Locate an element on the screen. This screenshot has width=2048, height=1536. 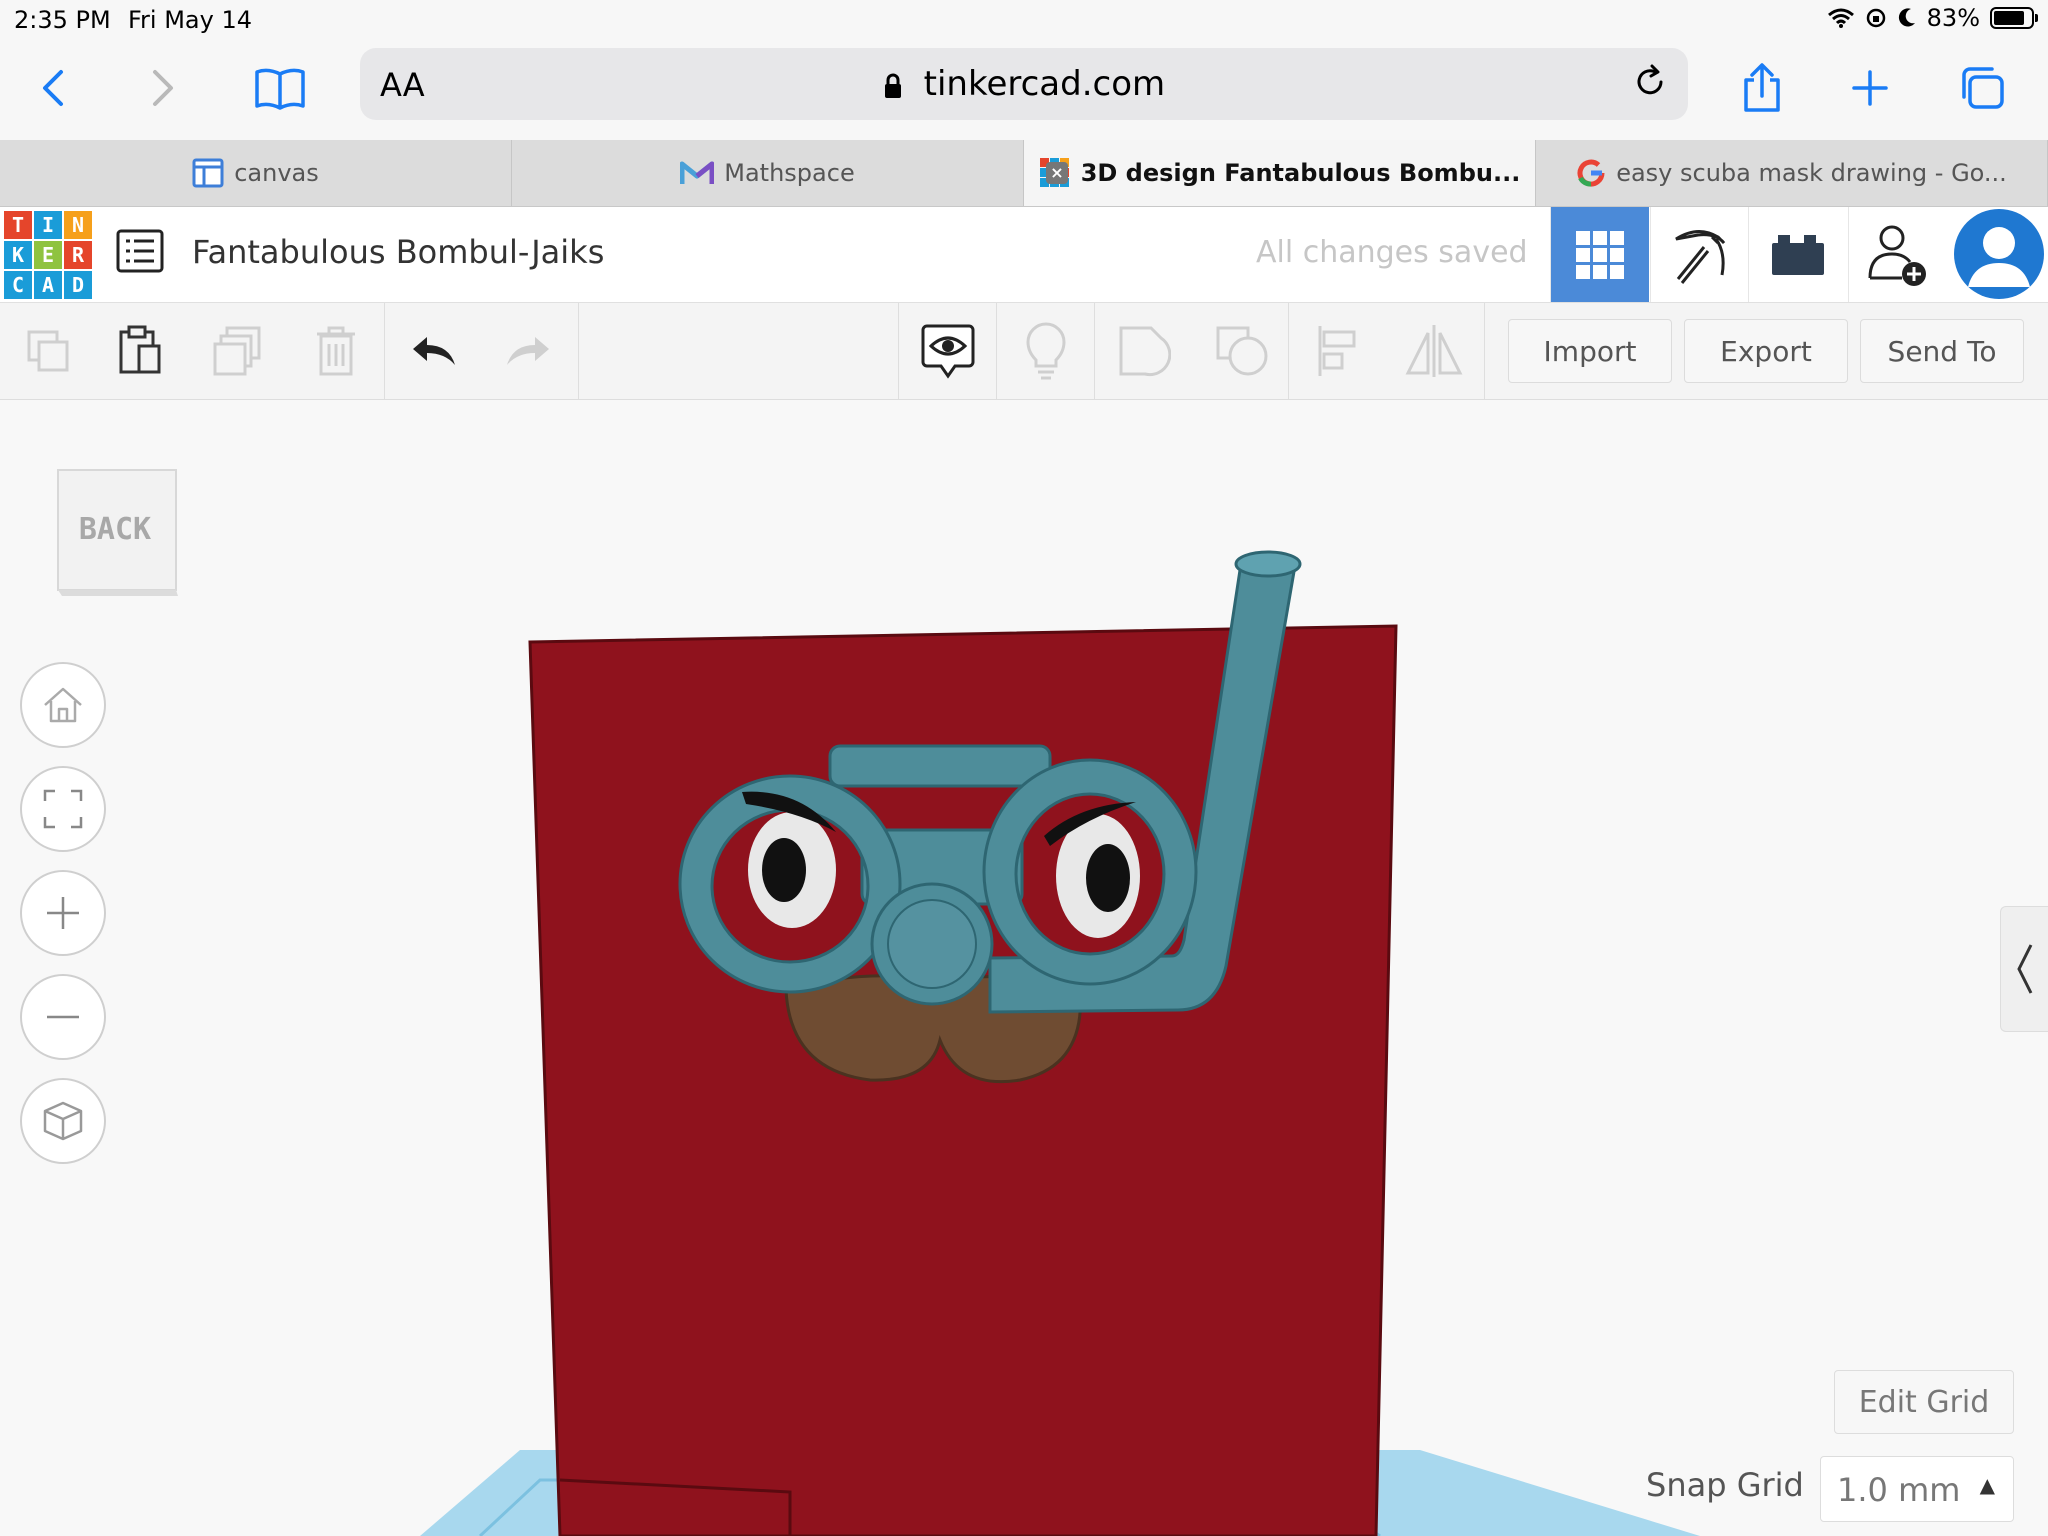
clipboard-icon is located at coordinates (140, 349).